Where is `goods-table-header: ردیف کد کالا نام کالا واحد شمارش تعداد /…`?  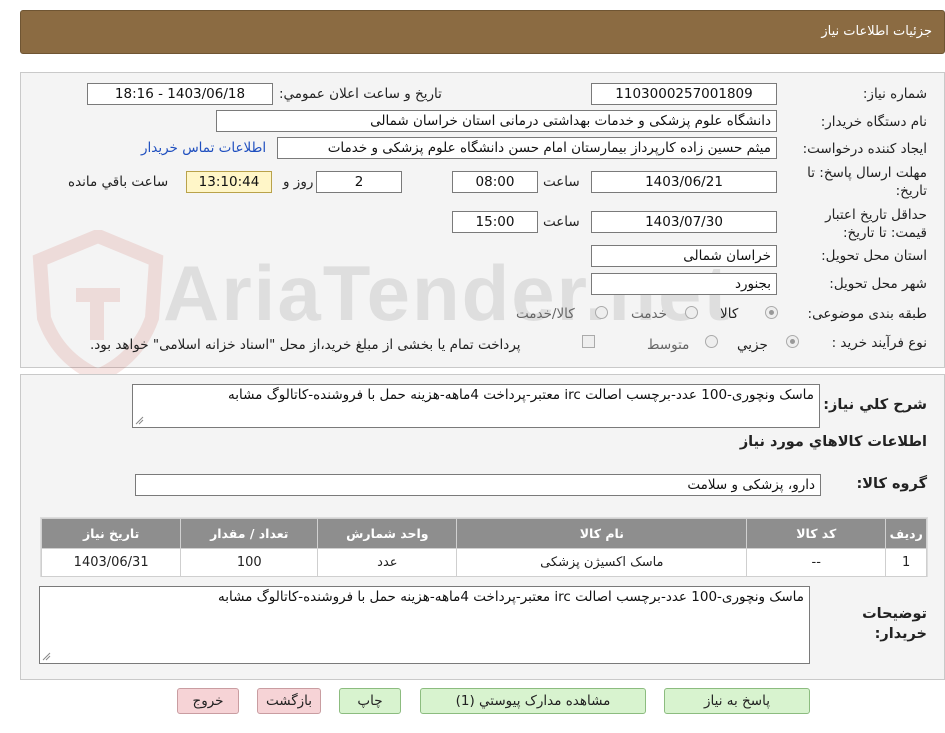
goods-table-header: ردیف کد کالا نام کالا واحد شمارش تعداد /… is located at coordinates (483, 533).